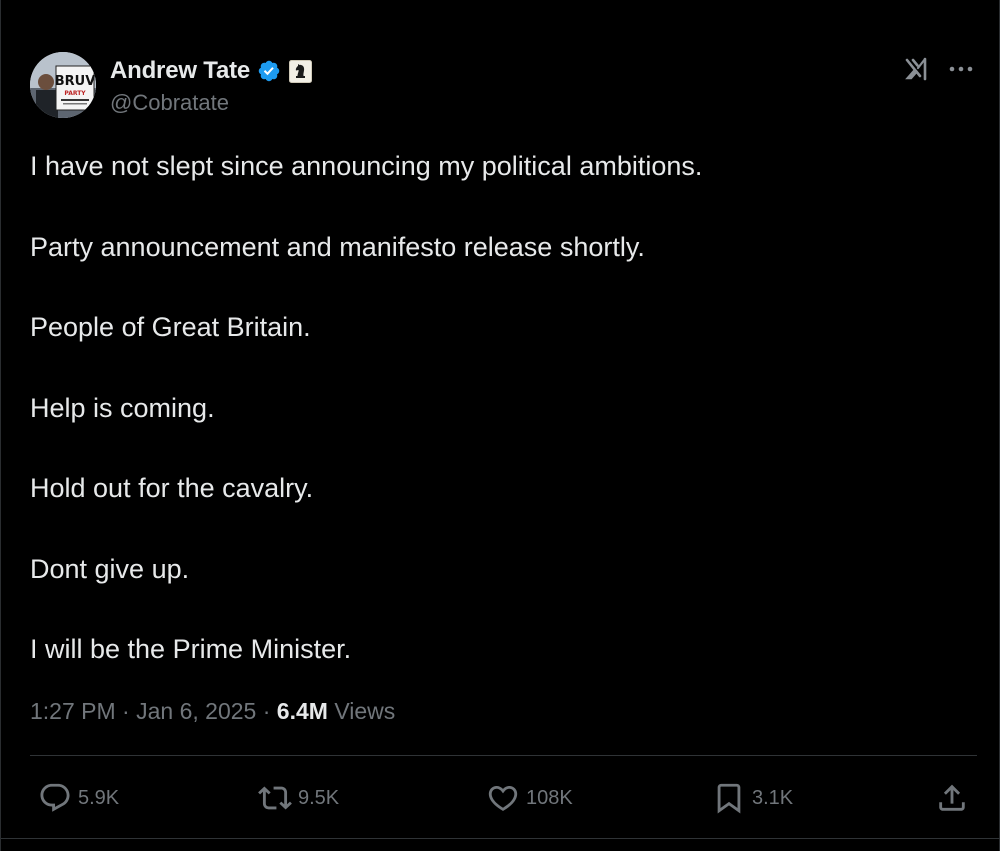  I want to click on tweet-date: Jan 6, 2025, so click(196, 711).